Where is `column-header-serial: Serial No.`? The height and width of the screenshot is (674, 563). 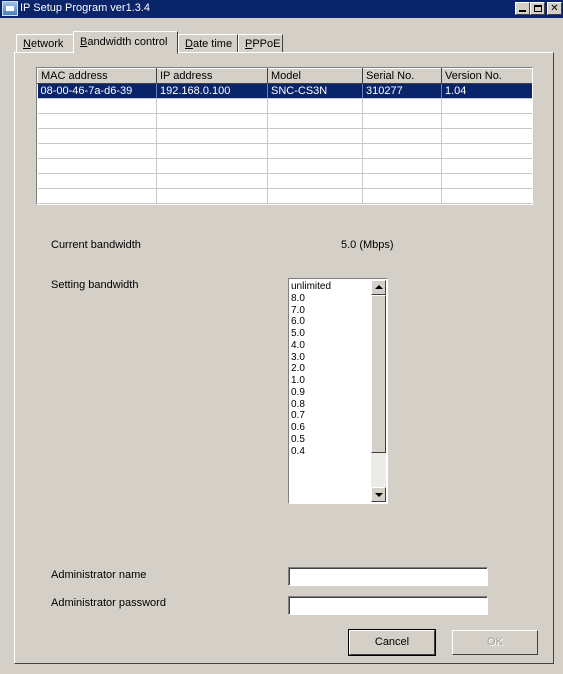 column-header-serial: Serial No. is located at coordinates (402, 76).